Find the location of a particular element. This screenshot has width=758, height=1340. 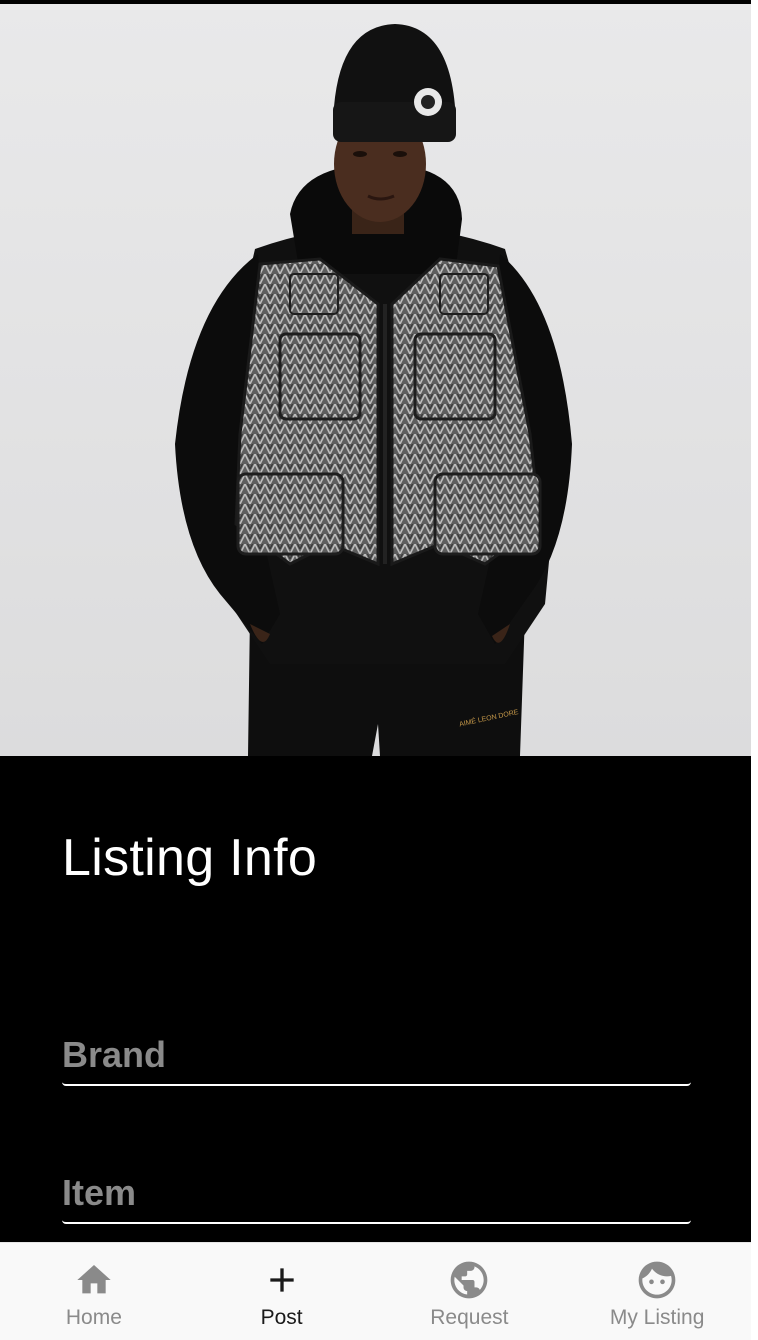

plus-icon is located at coordinates (282, 1280).